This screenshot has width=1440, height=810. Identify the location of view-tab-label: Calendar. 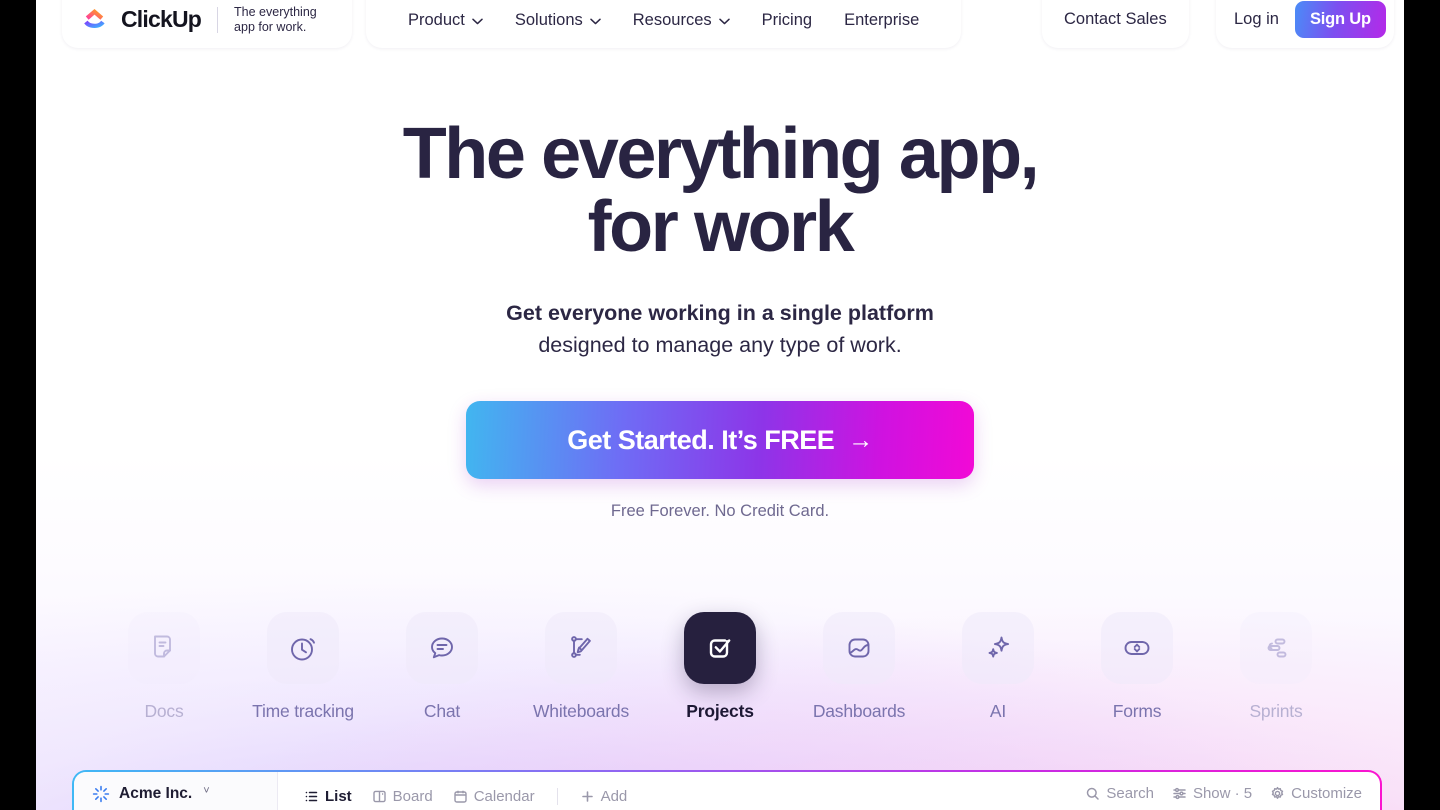
(504, 796).